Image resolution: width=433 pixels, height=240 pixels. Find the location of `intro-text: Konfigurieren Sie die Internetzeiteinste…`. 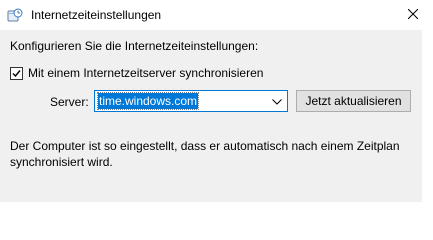

intro-text: Konfigurieren Sie die Internetzeiteinste… is located at coordinates (134, 46).